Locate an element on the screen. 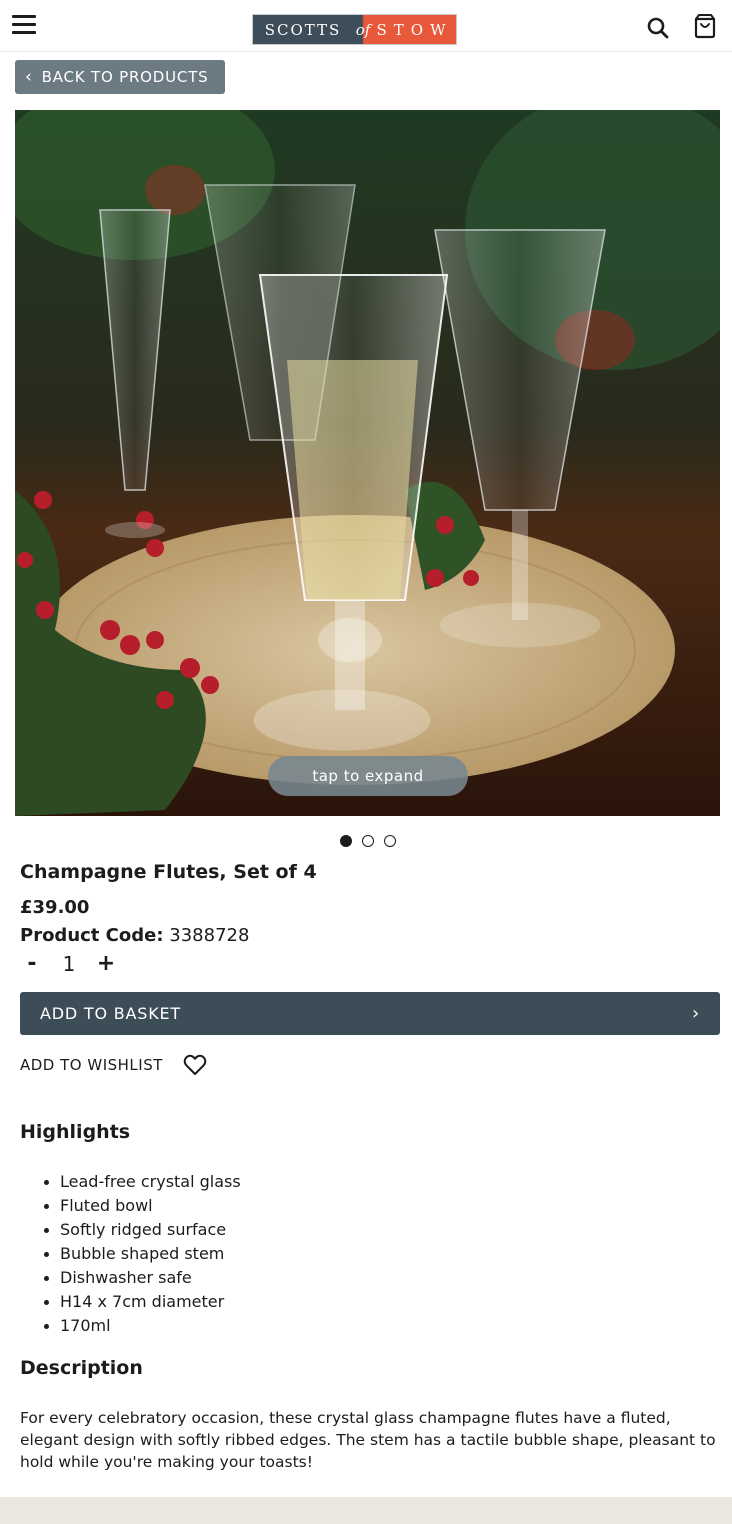  list-item: Dishwasher safe is located at coordinates (141, 1278).